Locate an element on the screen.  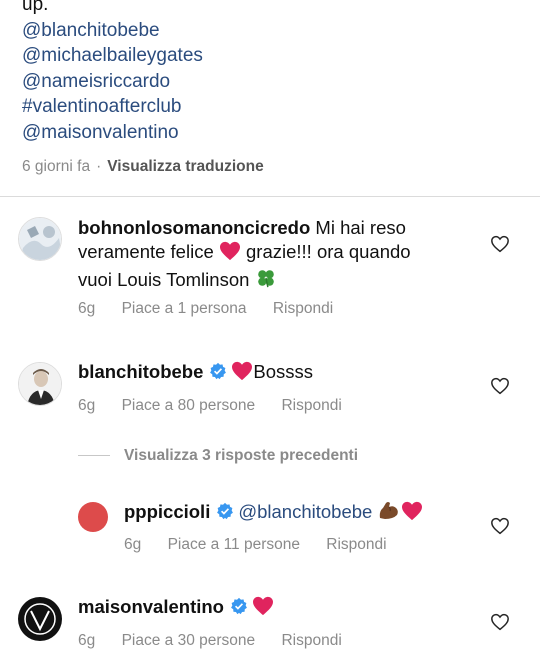
flexed-biceps-emoji is located at coordinates (389, 513).